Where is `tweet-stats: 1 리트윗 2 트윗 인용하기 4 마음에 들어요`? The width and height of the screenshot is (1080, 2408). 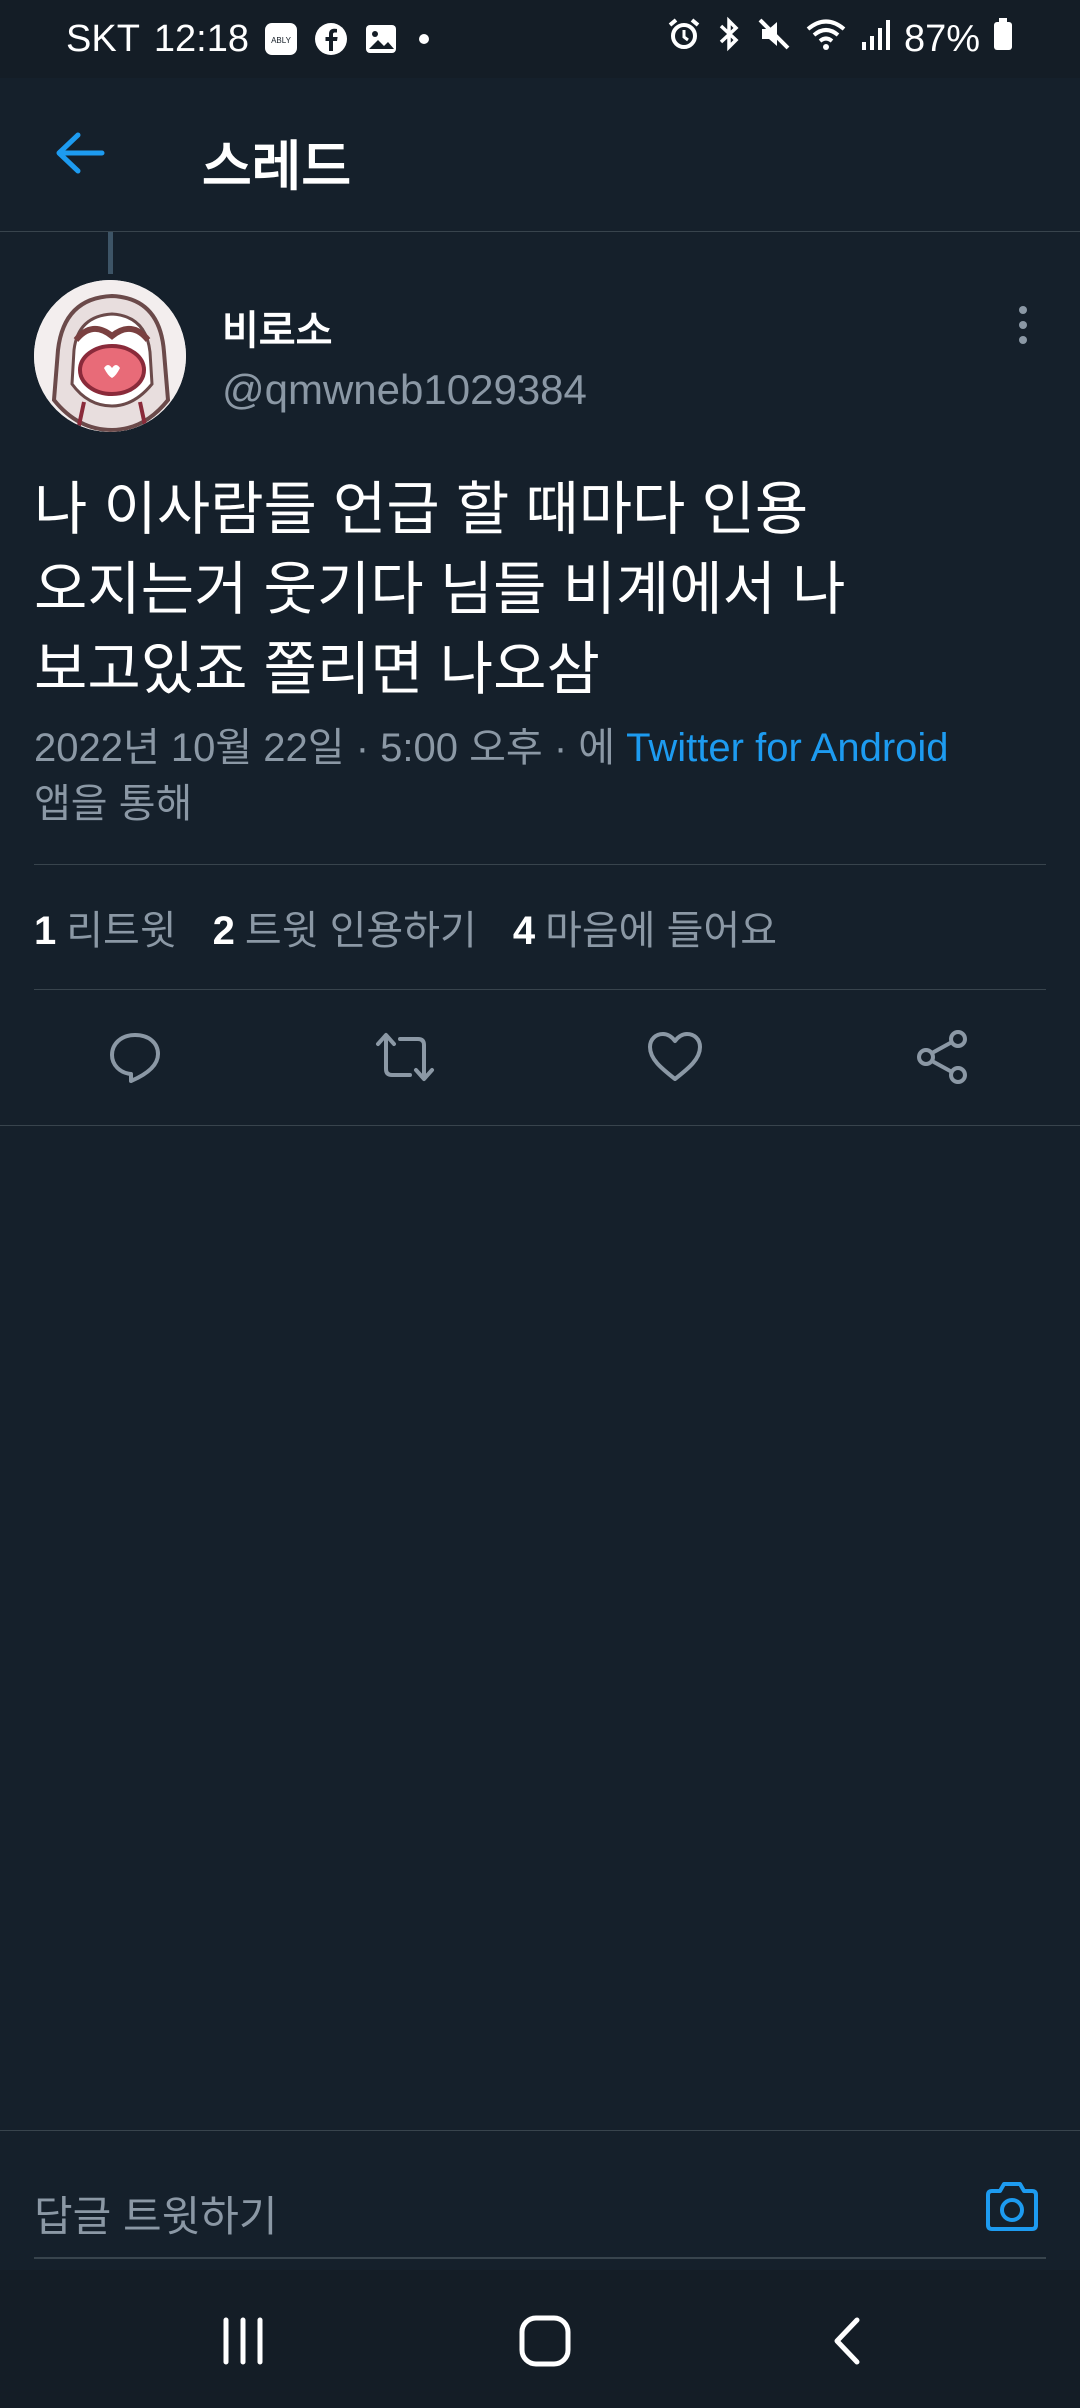 tweet-stats: 1 리트윗 2 트윗 인용하기 4 마음에 들어요 is located at coordinates (405, 927).